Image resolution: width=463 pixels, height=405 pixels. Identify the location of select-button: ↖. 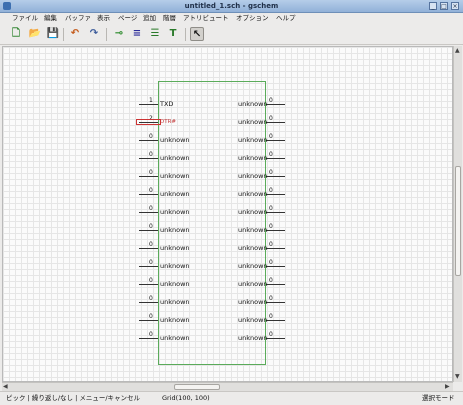
(197, 34).